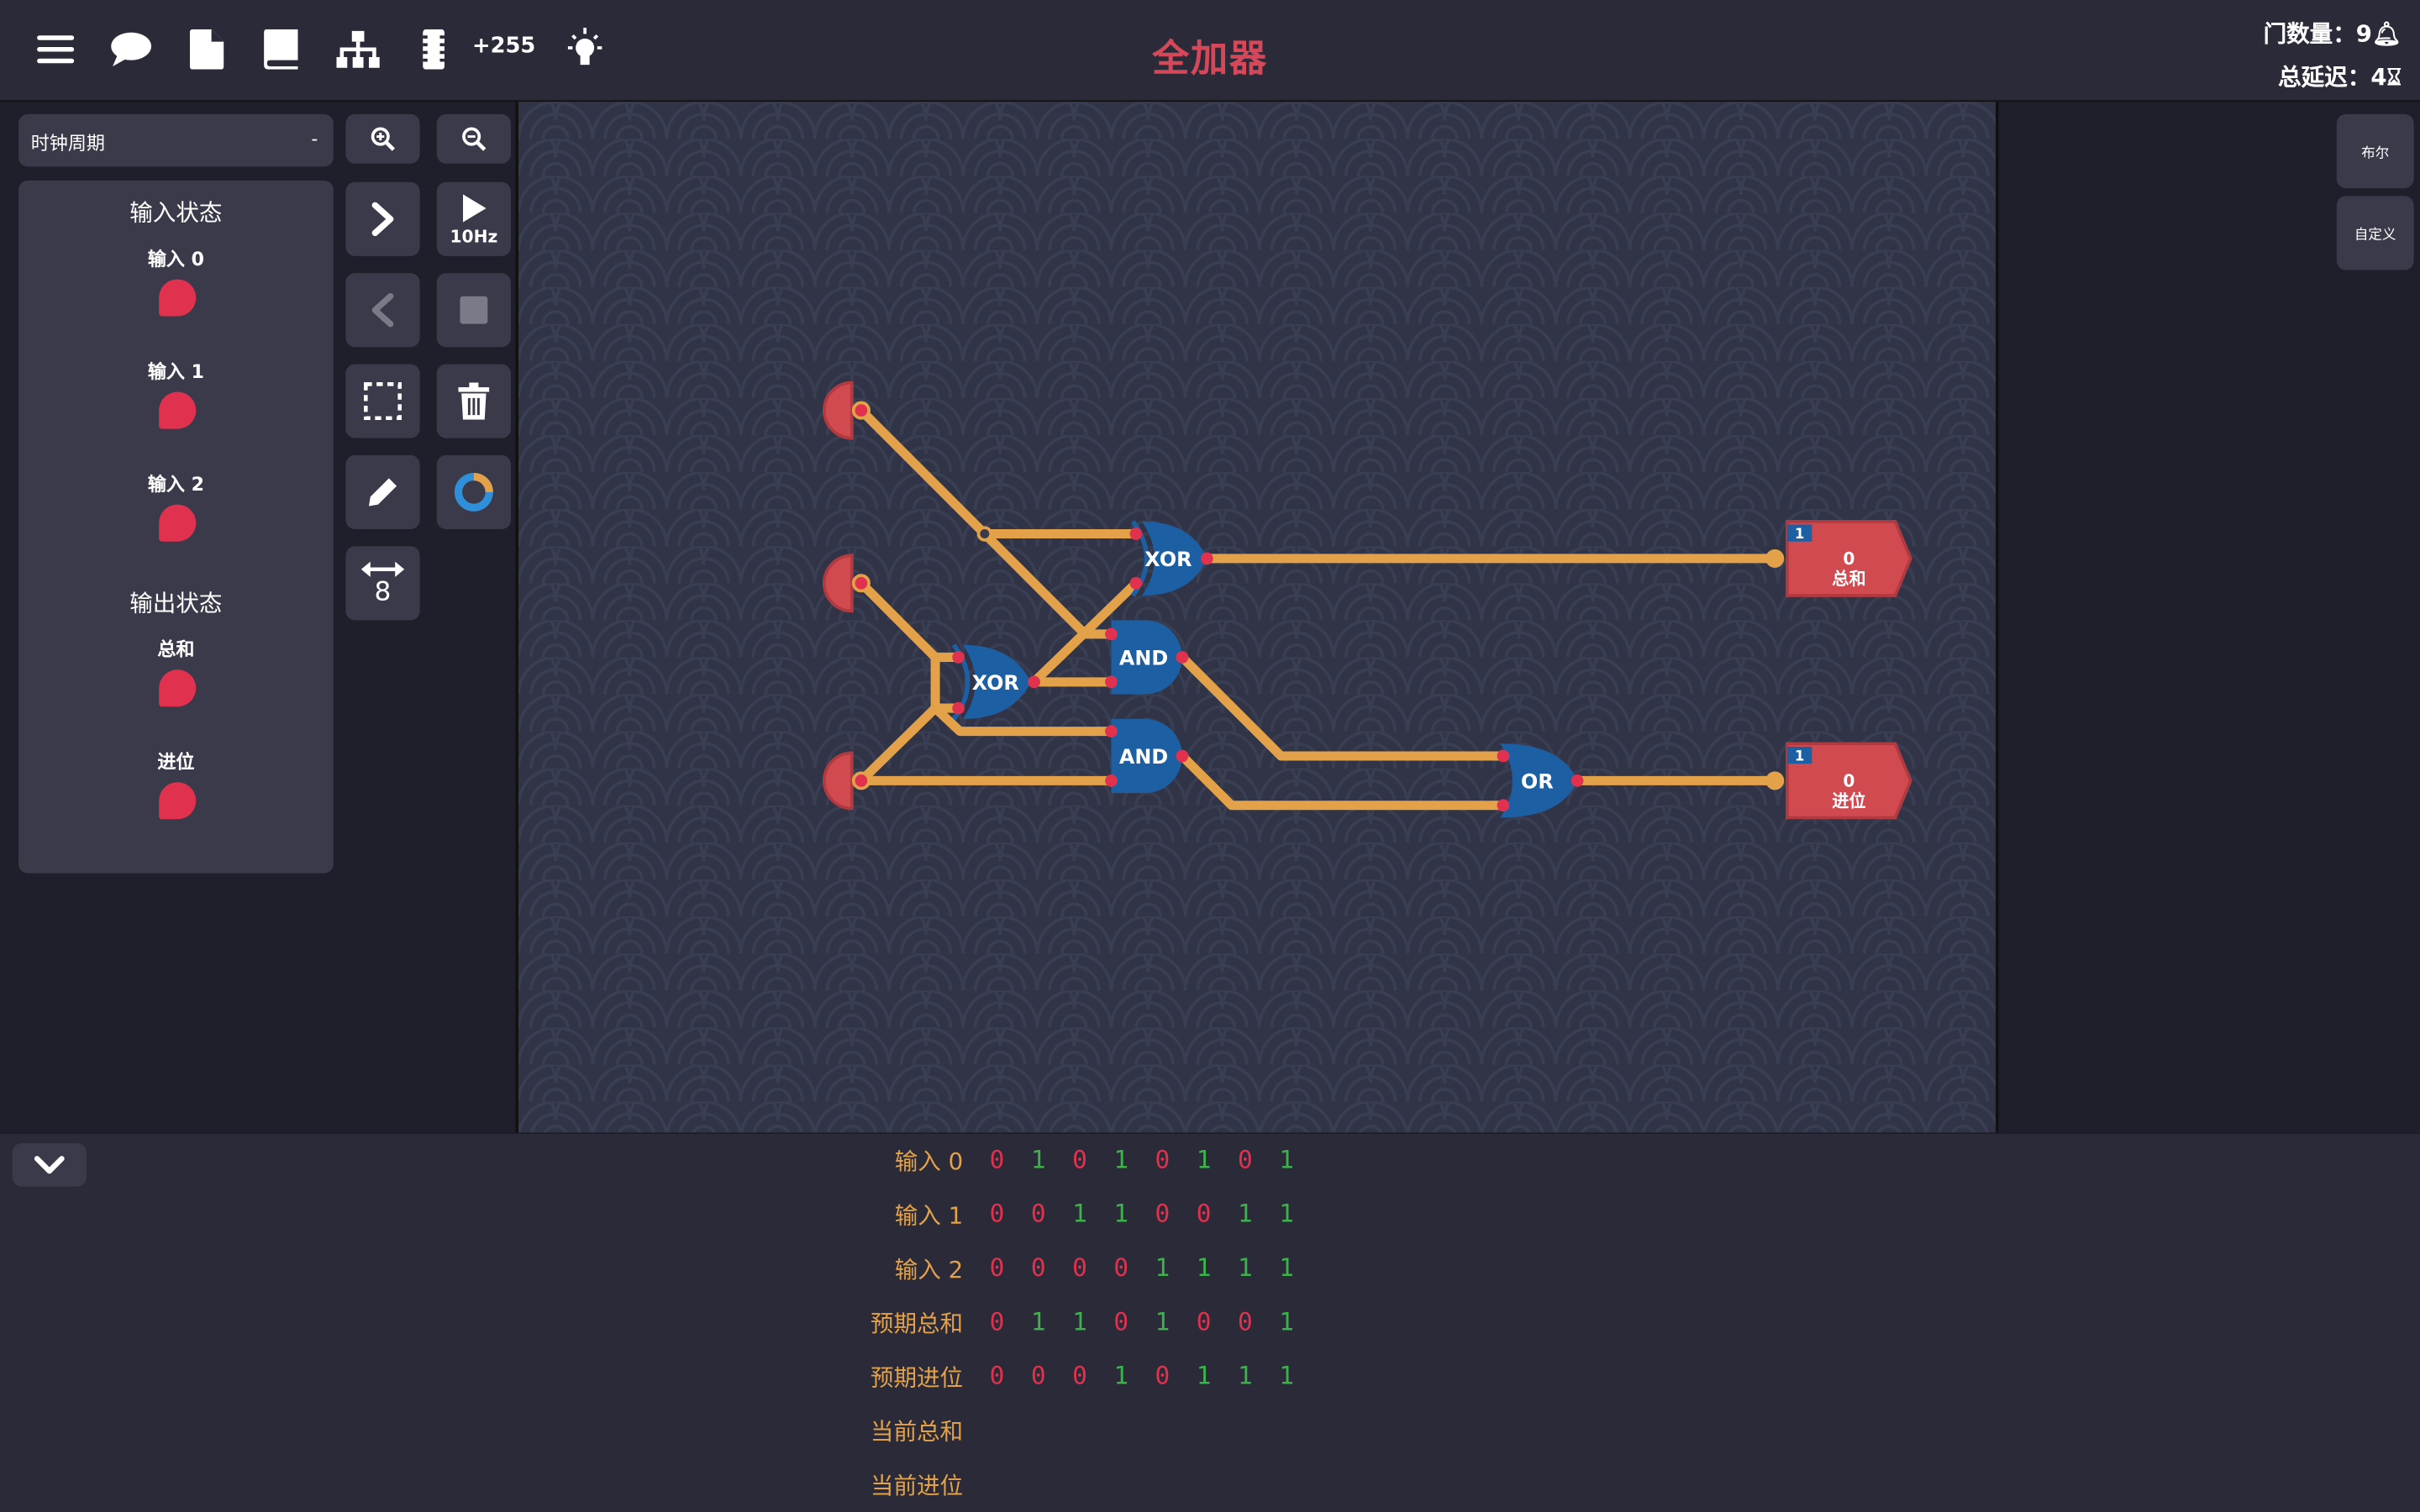 Image resolution: width=2420 pixels, height=1512 pixels. I want to click on pencil-icon, so click(382, 492).